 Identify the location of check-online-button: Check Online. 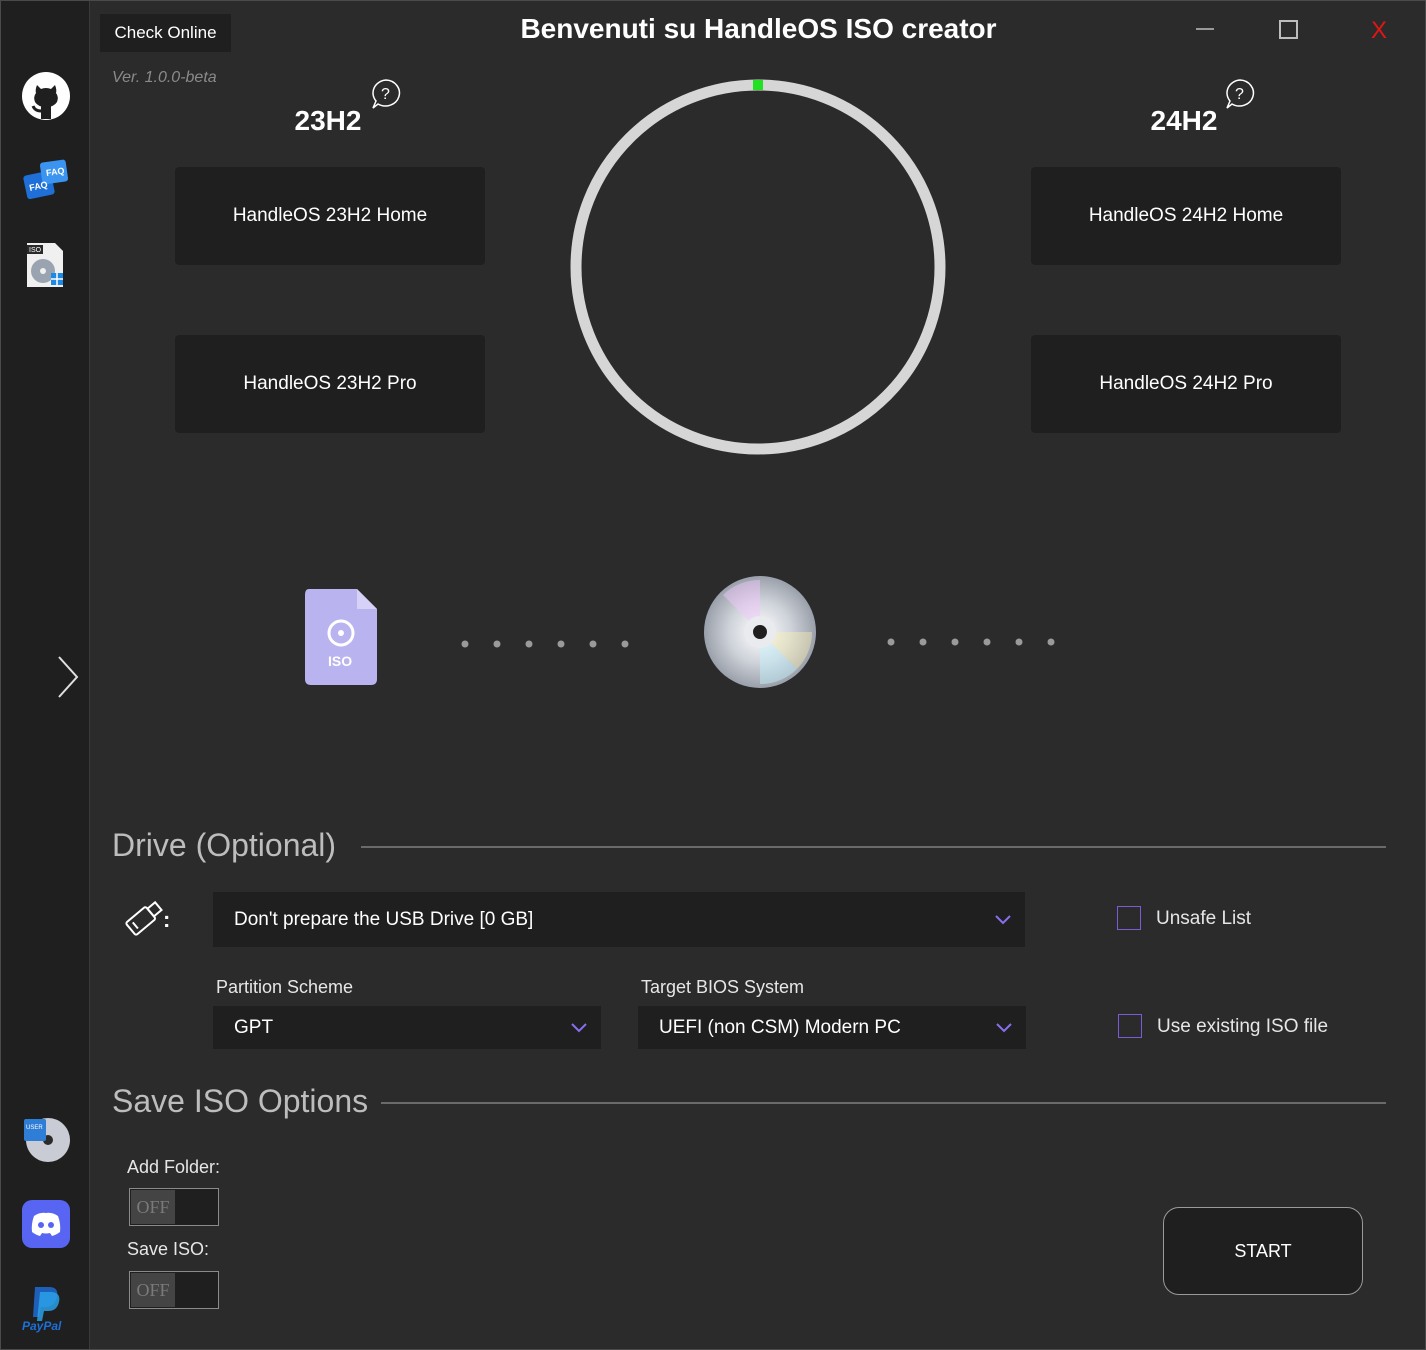
(165, 33).